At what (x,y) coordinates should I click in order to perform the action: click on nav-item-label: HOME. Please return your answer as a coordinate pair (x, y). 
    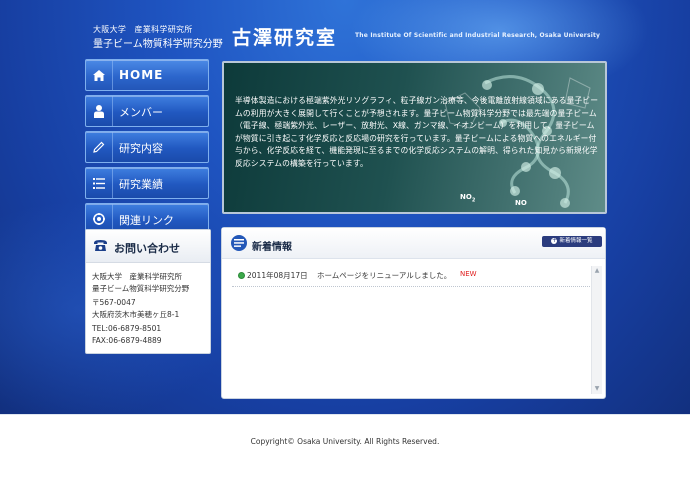
    Looking at the image, I should click on (141, 75).